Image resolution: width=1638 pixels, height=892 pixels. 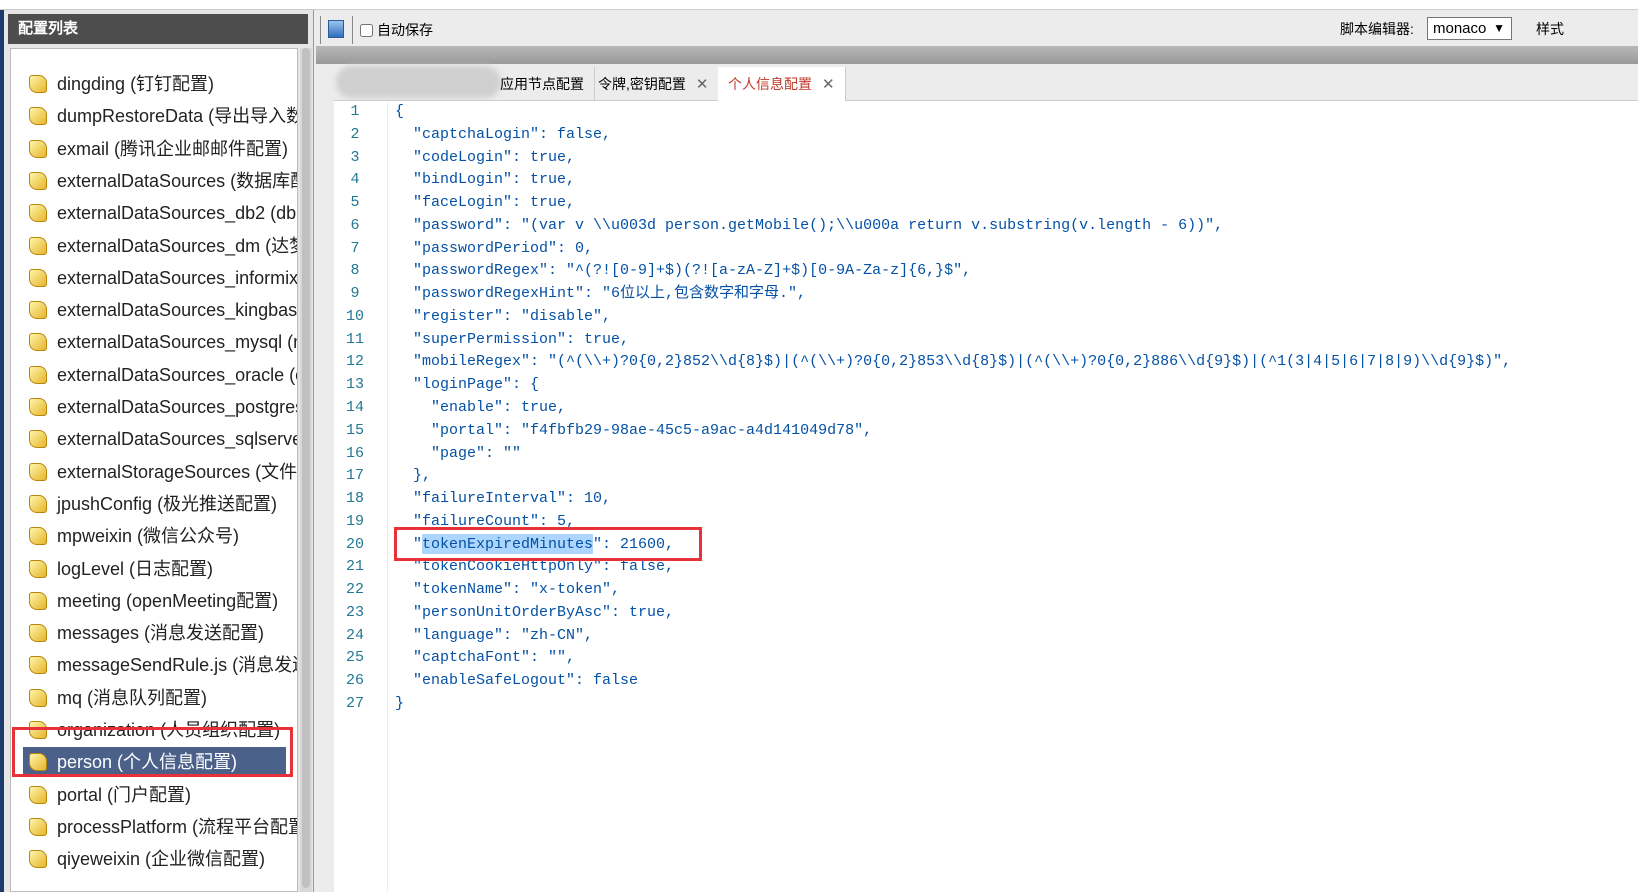 What do you see at coordinates (355, 157) in the screenshot?
I see `line-number: 3` at bounding box center [355, 157].